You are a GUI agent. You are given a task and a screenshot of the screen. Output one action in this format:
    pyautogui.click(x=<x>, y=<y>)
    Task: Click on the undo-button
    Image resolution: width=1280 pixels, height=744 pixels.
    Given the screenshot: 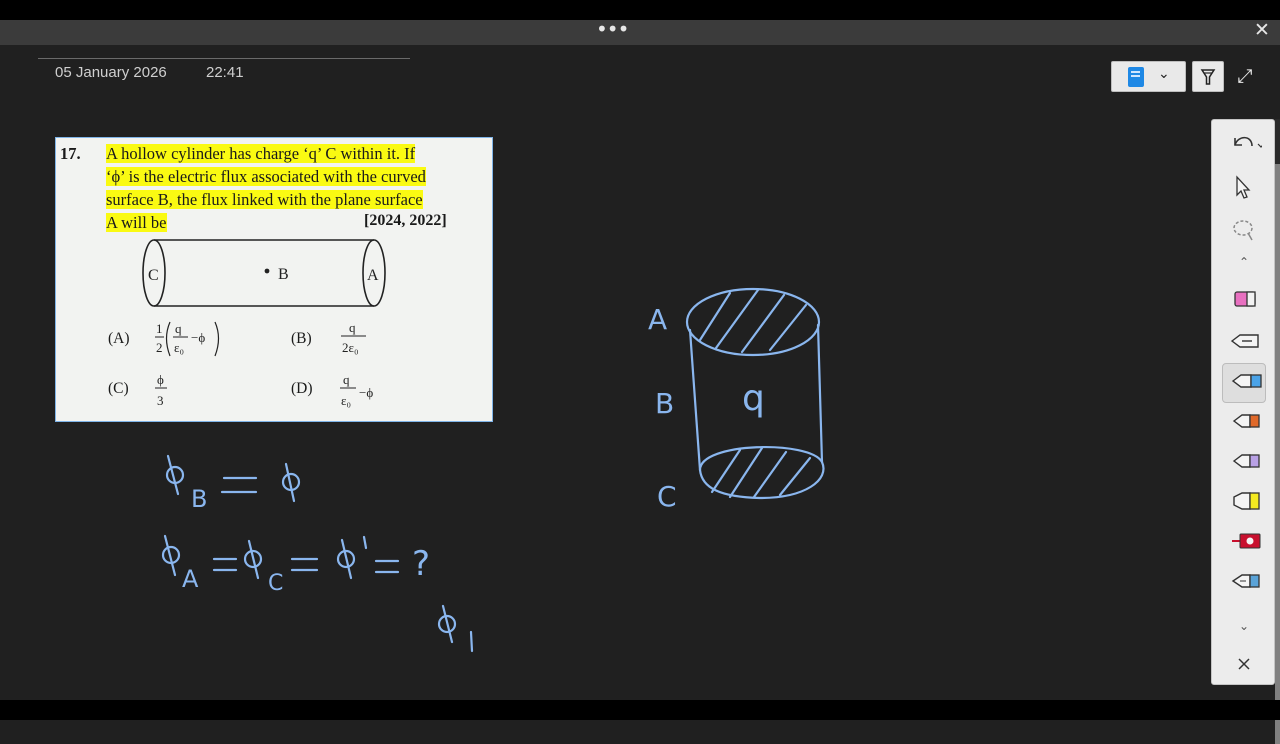 What is the action you would take?
    pyautogui.click(x=1244, y=144)
    